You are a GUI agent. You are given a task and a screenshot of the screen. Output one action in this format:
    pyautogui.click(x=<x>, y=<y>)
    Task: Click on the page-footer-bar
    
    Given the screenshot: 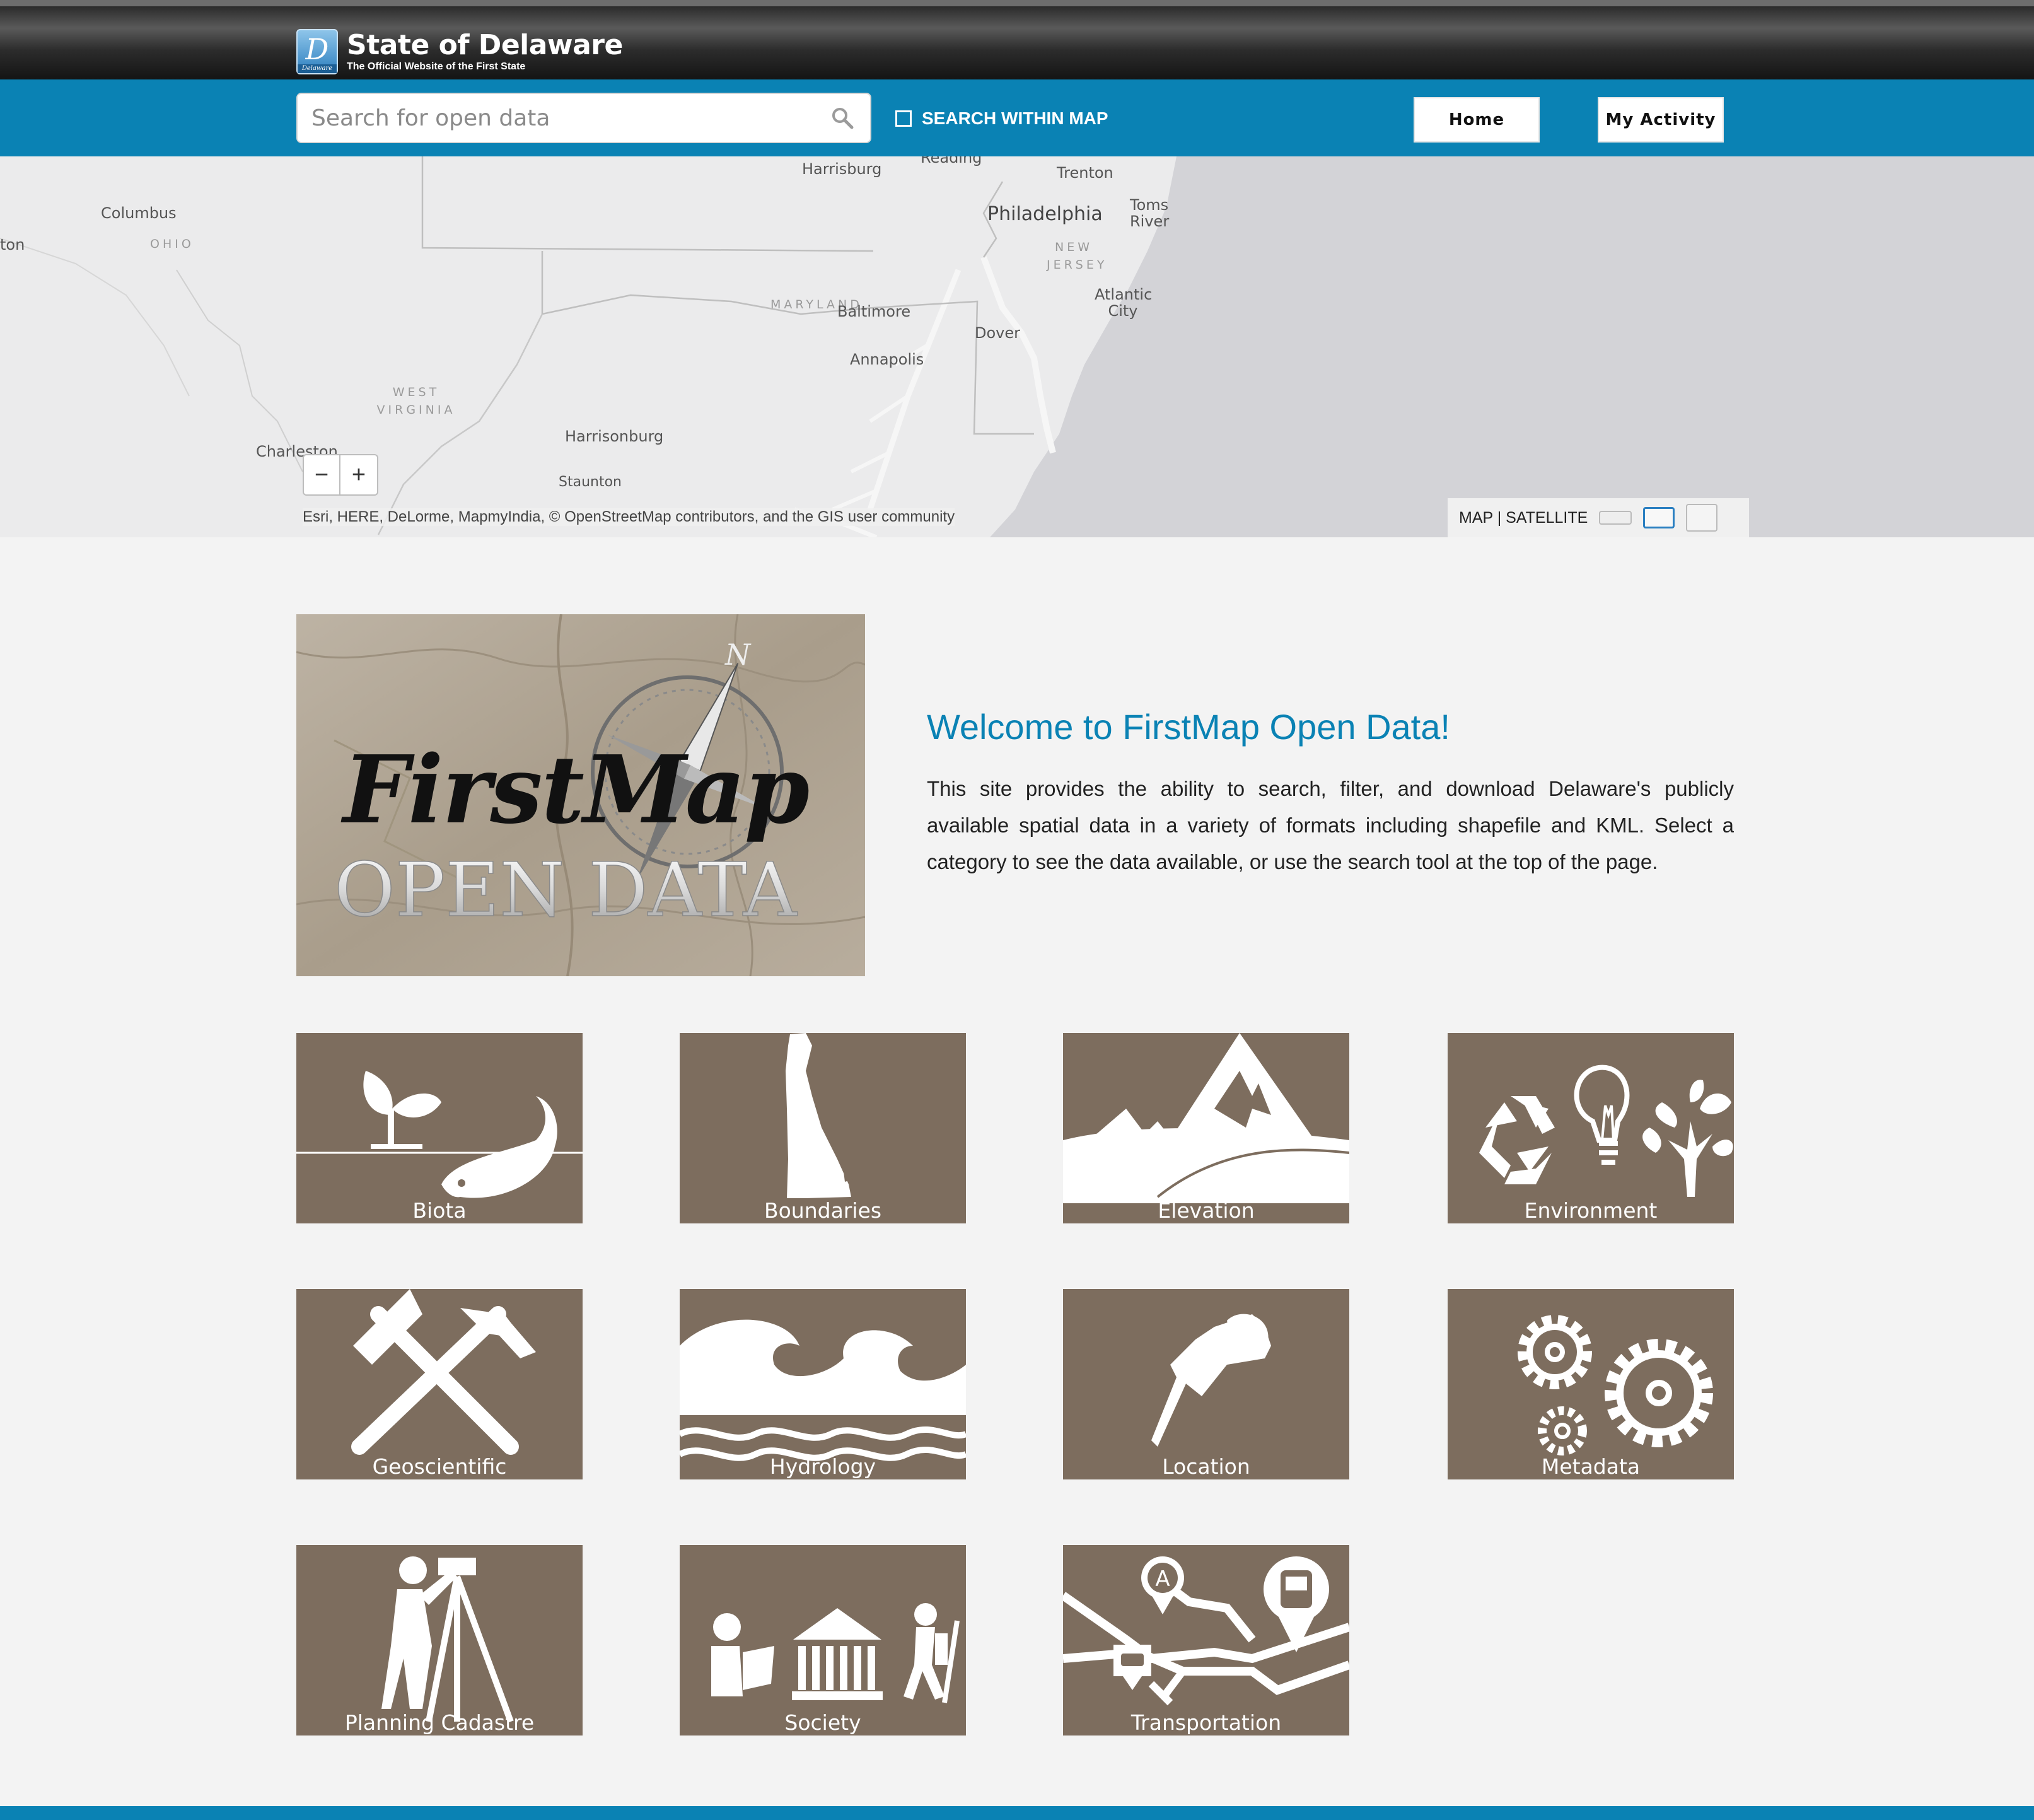 What is the action you would take?
    pyautogui.click(x=1017, y=1813)
    